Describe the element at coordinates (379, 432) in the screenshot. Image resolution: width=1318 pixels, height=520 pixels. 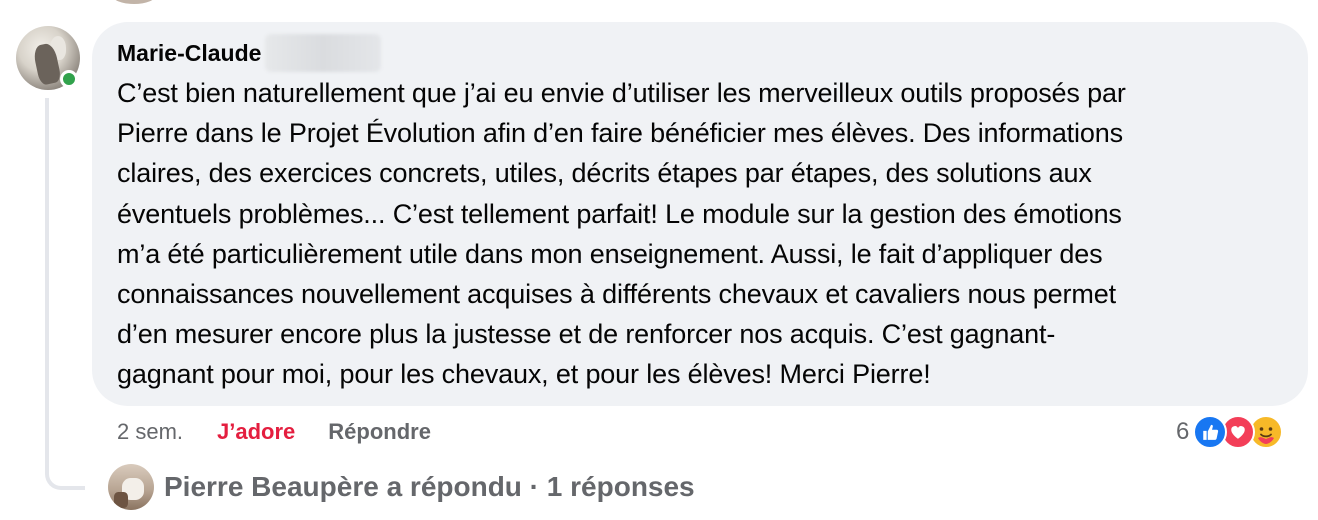
I see `reply-button: Répondre` at that location.